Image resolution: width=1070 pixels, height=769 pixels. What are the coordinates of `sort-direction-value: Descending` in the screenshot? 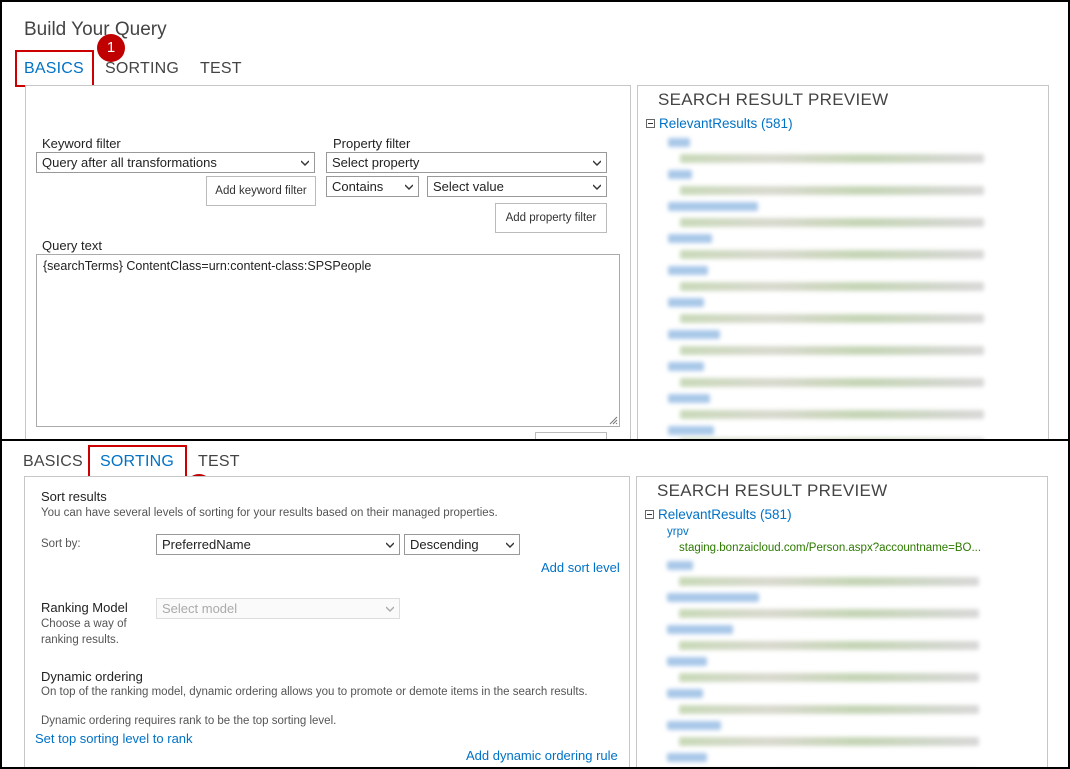 It's located at (444, 544).